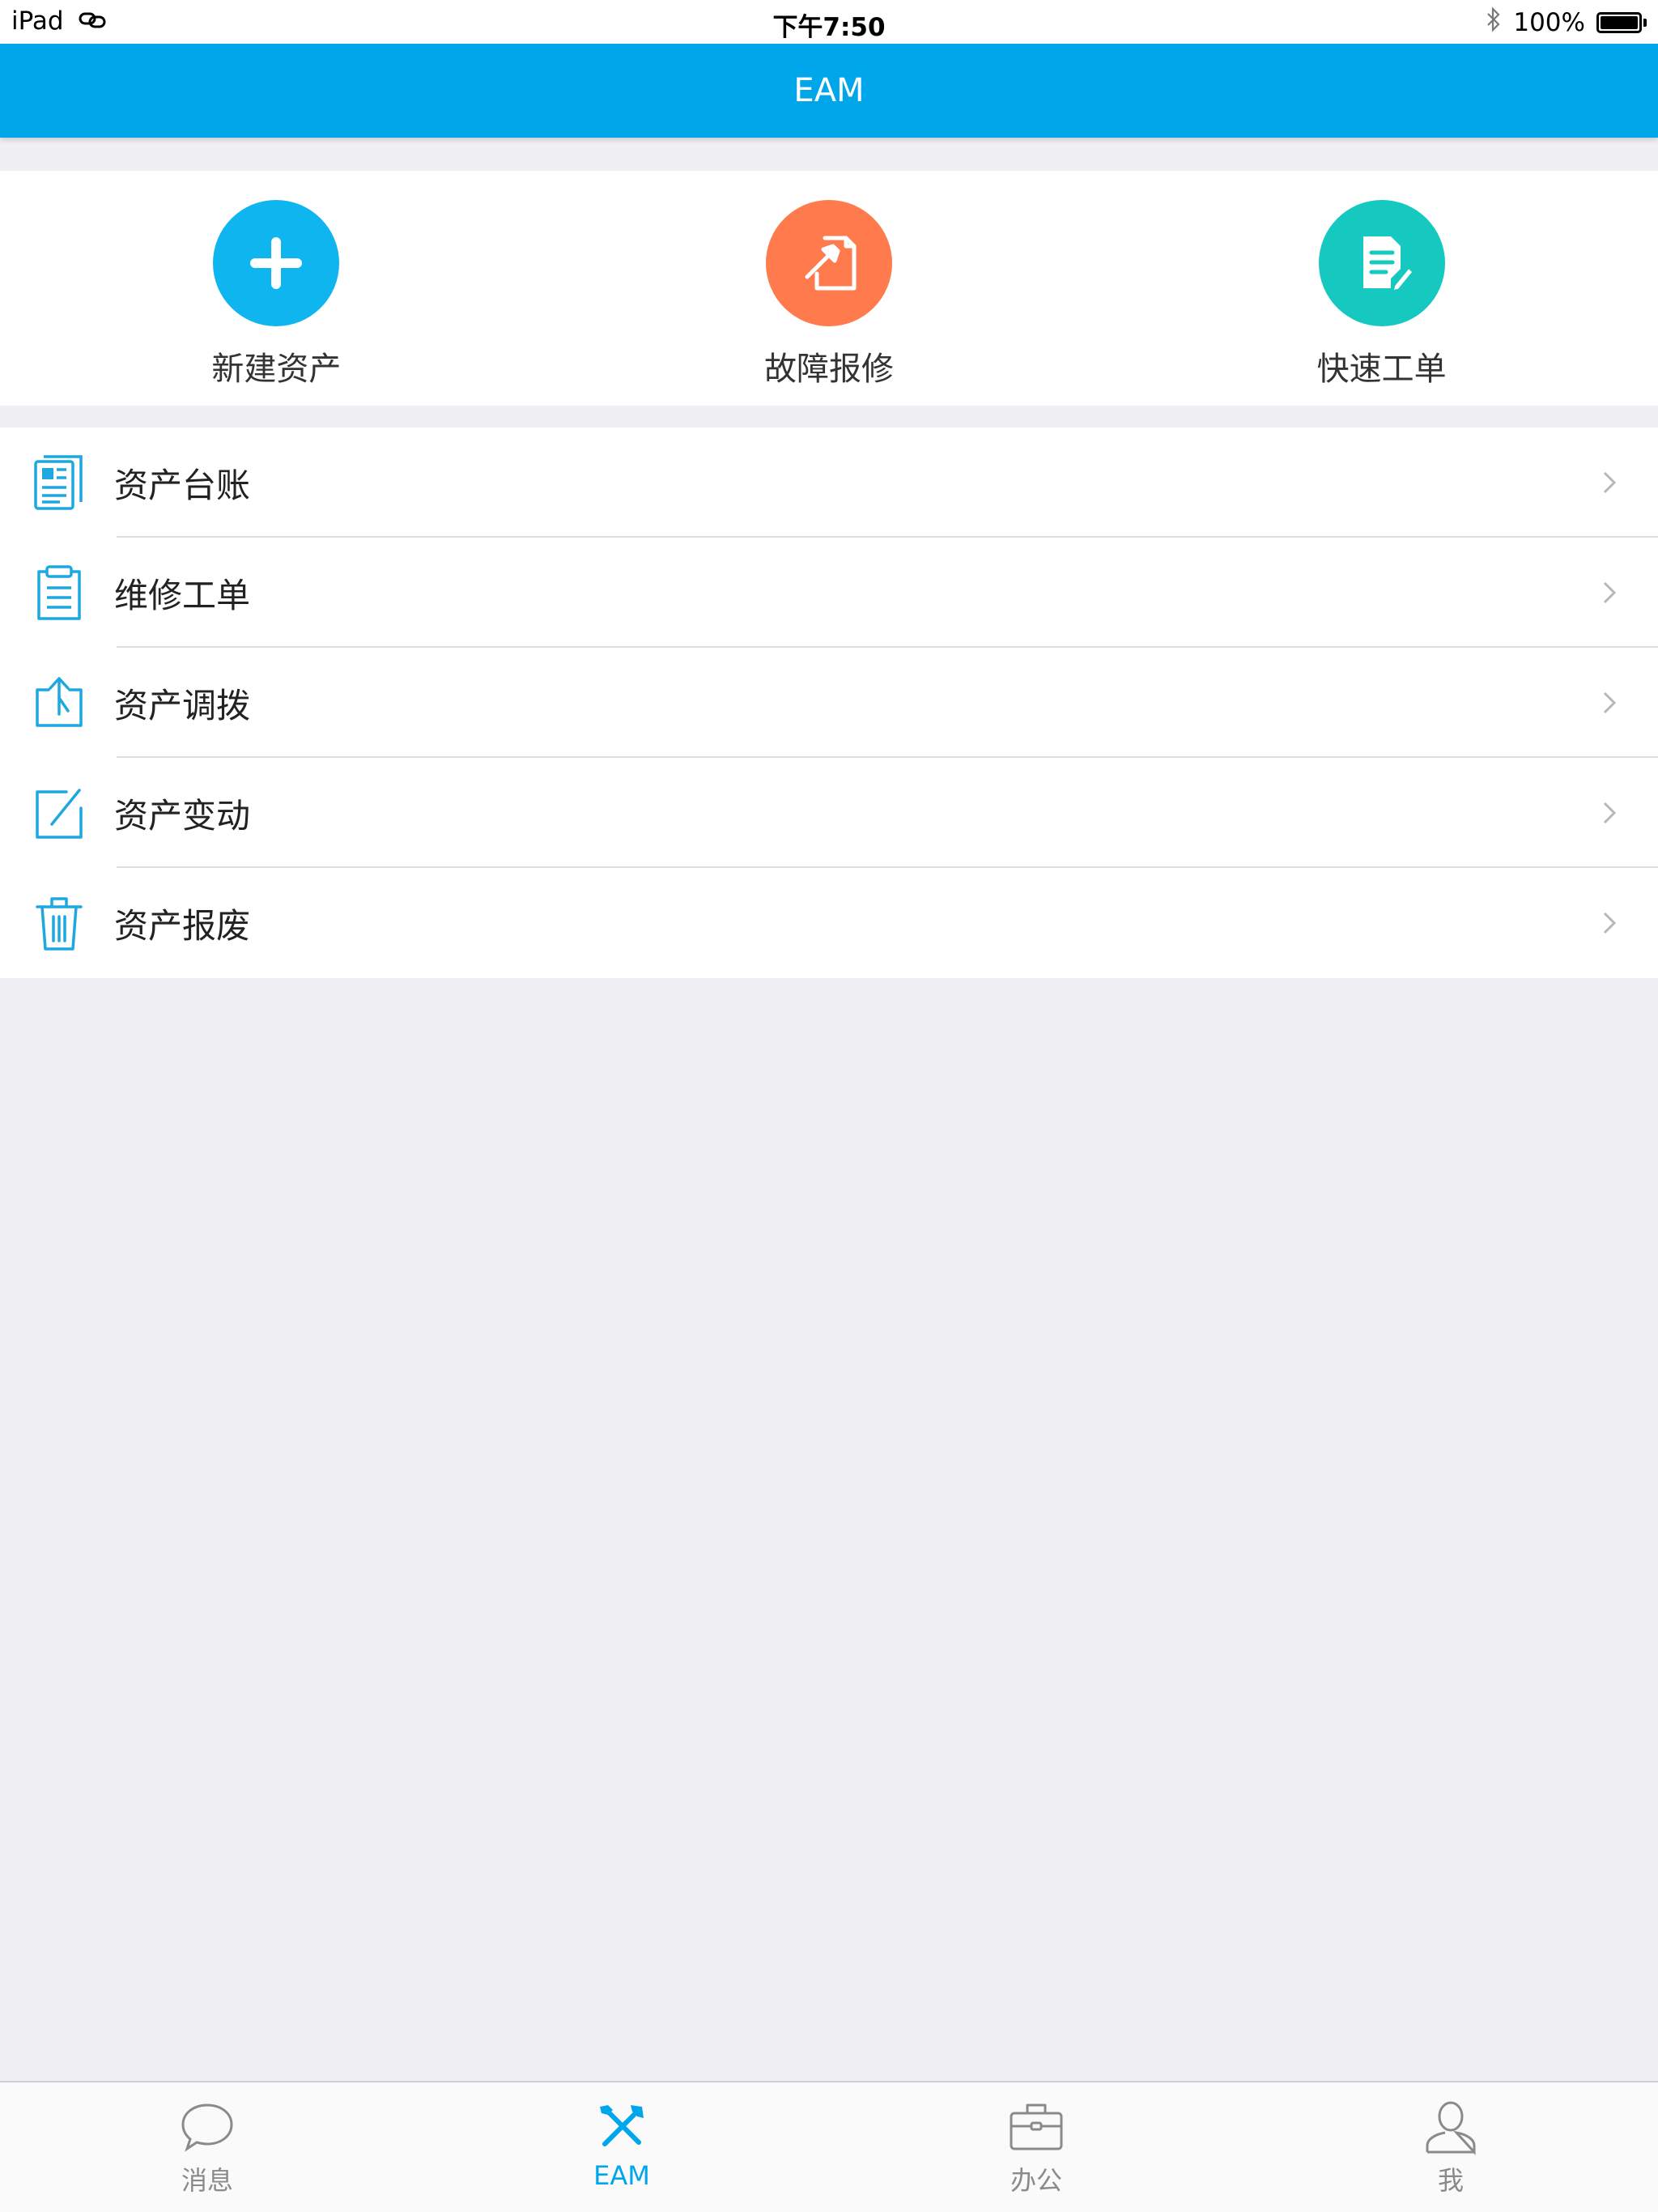  I want to click on bluetooth-icon, so click(1494, 22).